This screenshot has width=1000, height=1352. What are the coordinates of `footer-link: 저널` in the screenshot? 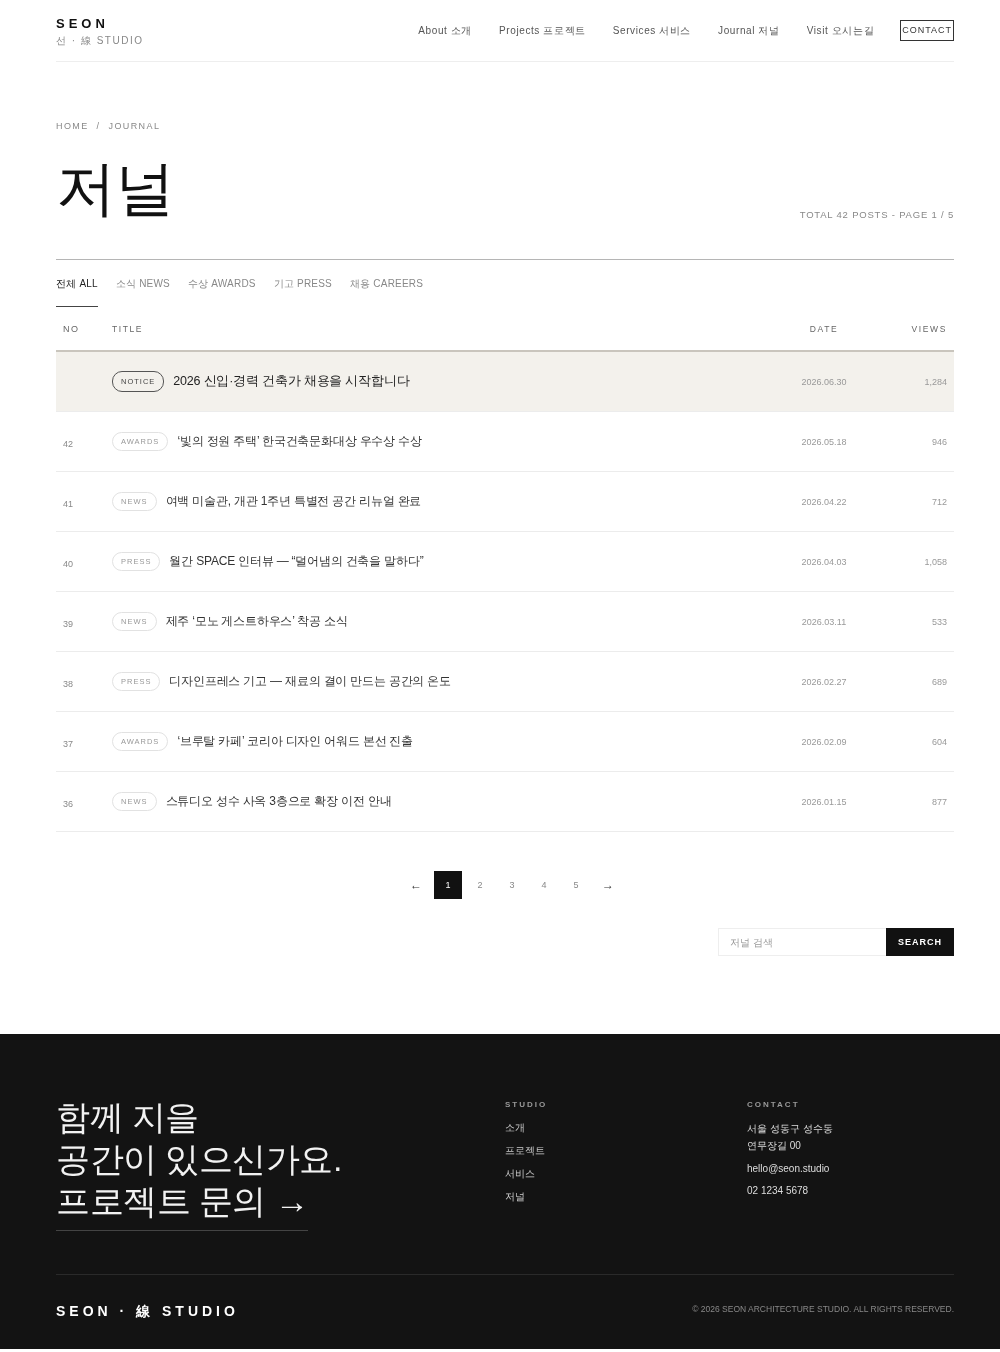 It's located at (626, 1197).